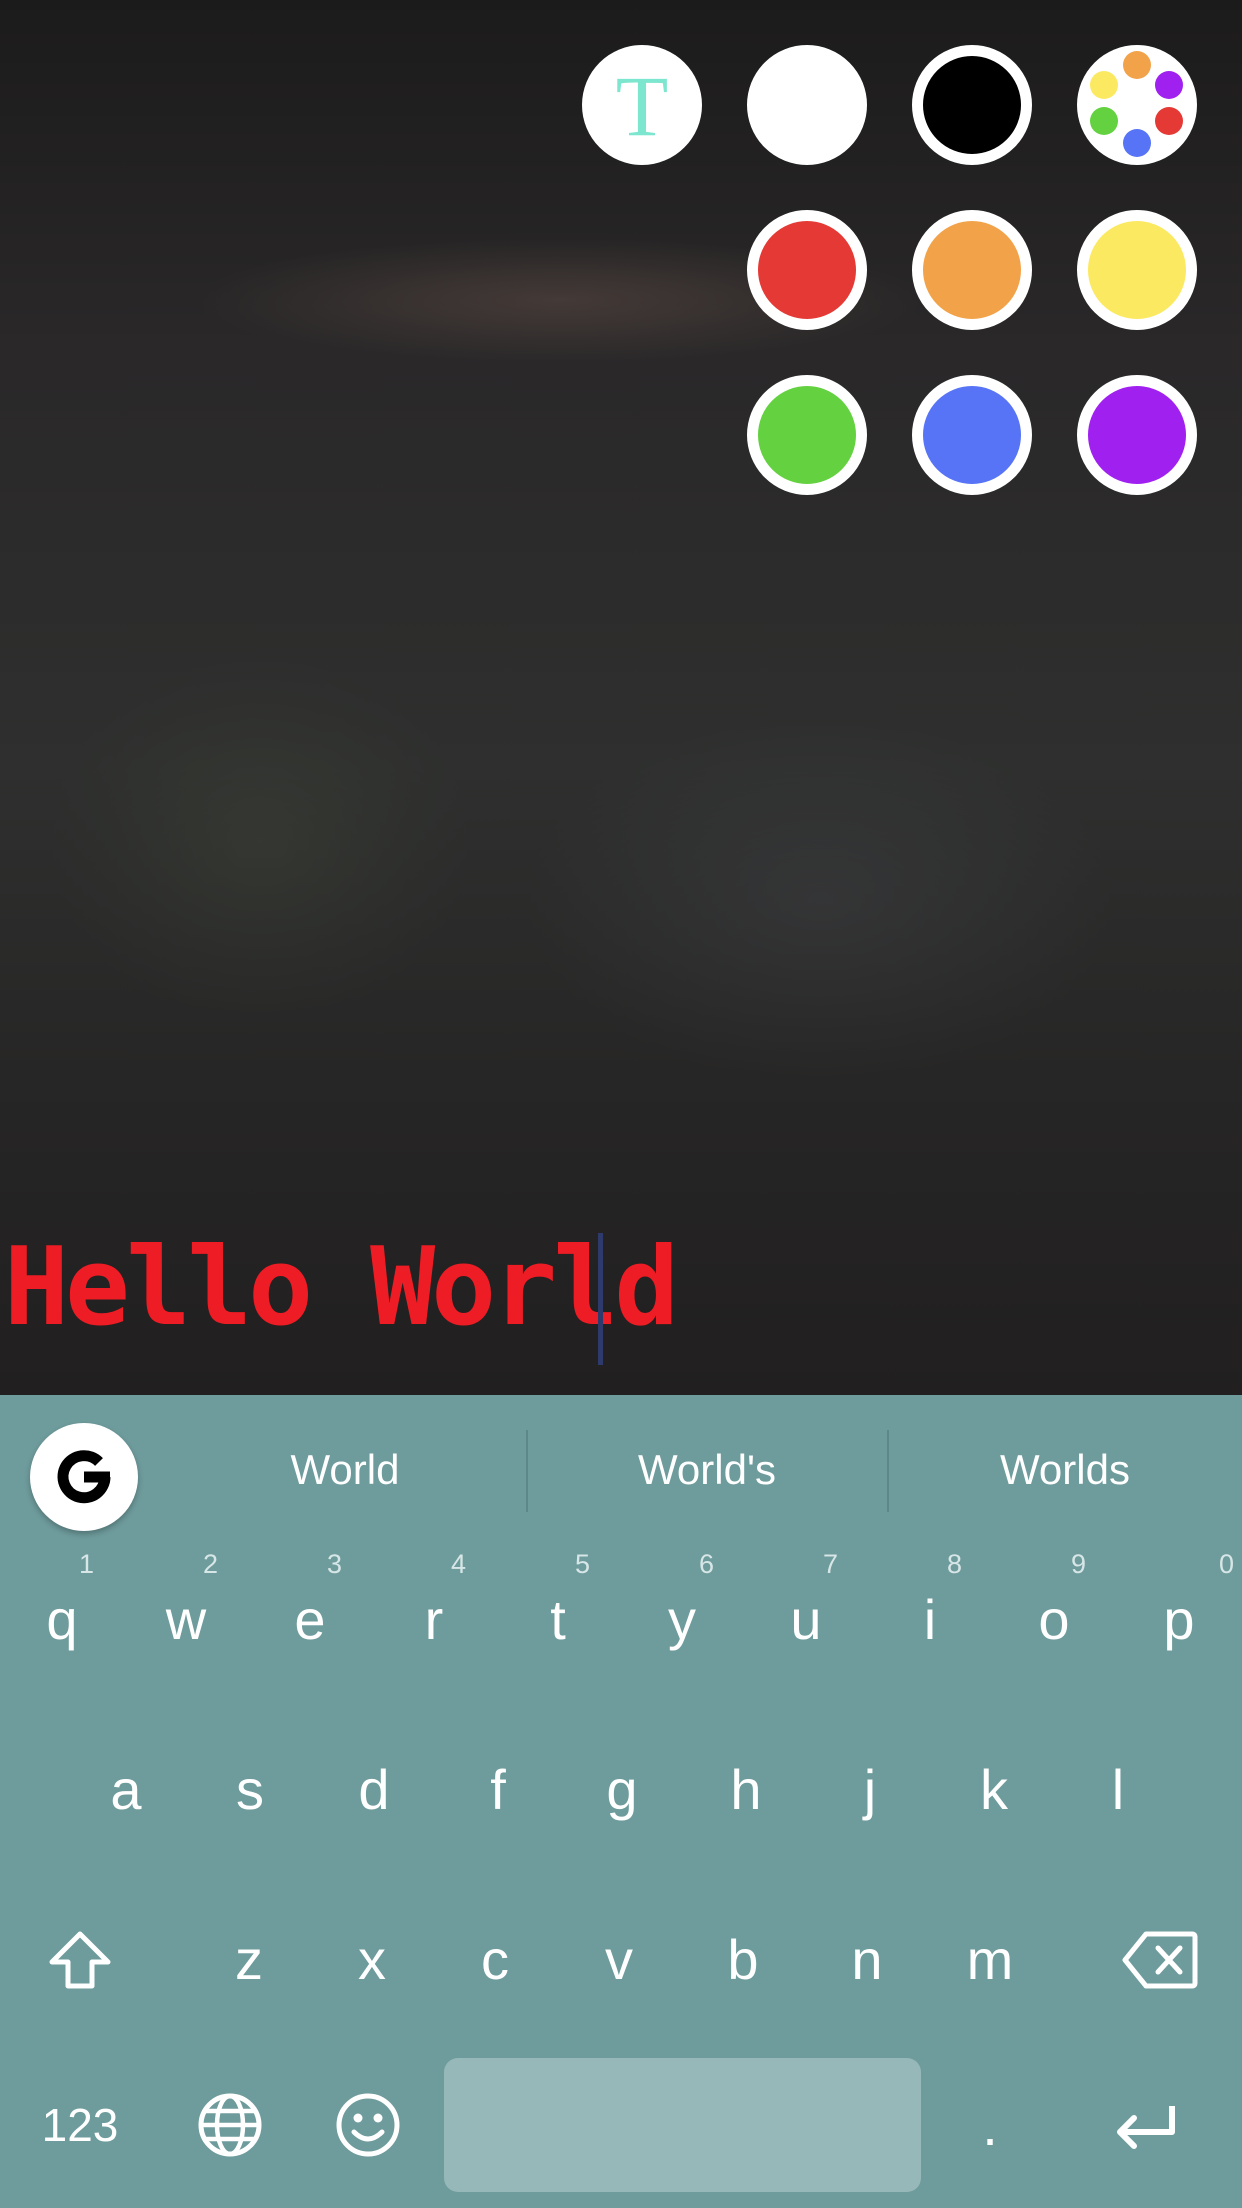 The height and width of the screenshot is (2208, 1242). I want to click on key-n: n, so click(867, 1960).